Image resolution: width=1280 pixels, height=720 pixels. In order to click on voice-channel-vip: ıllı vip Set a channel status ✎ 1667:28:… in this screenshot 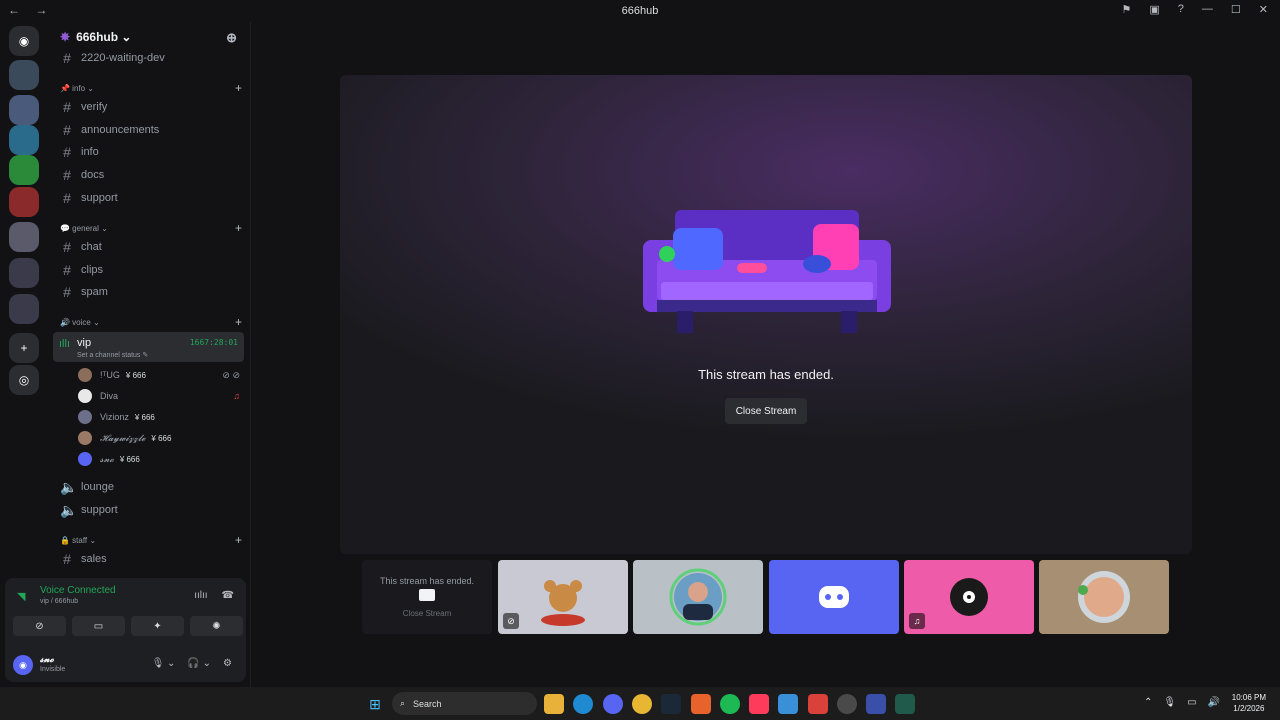, I will do `click(148, 347)`.